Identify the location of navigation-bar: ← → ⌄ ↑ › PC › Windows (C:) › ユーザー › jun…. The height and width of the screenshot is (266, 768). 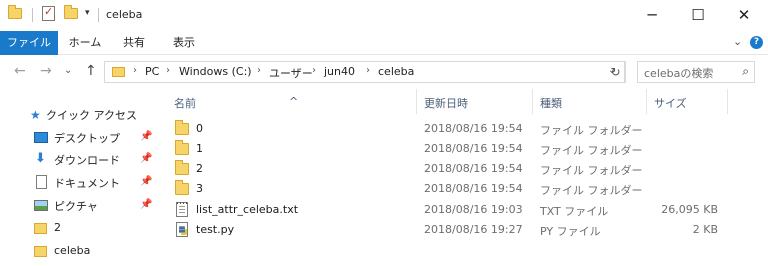
(384, 72).